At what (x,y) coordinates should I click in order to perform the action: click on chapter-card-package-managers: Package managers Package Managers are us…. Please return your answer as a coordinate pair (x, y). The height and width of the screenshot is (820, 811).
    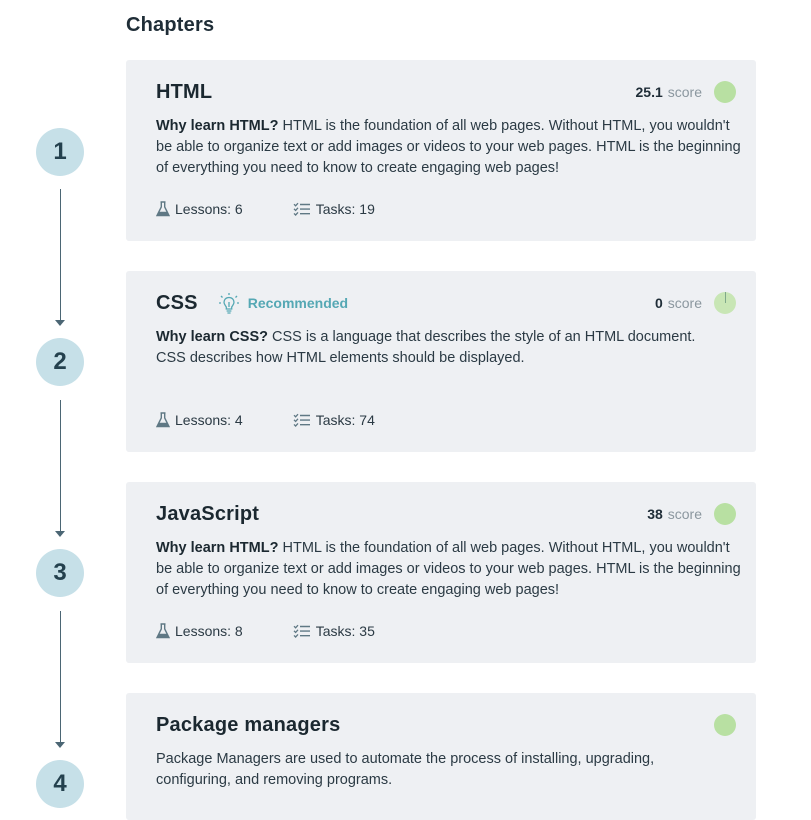
    Looking at the image, I should click on (441, 756).